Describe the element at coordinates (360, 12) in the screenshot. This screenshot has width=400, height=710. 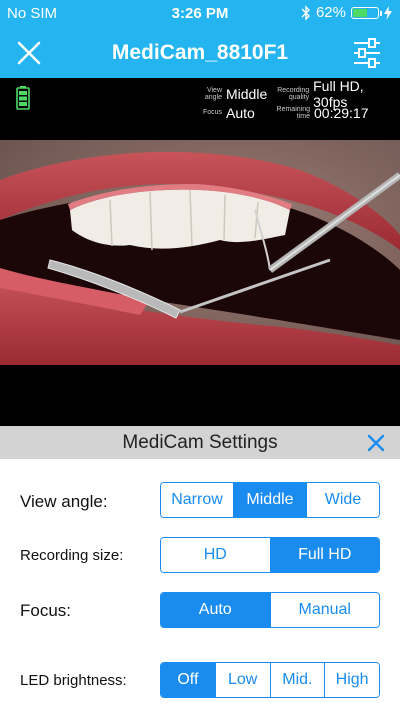
I see `battery-level-fill` at that location.